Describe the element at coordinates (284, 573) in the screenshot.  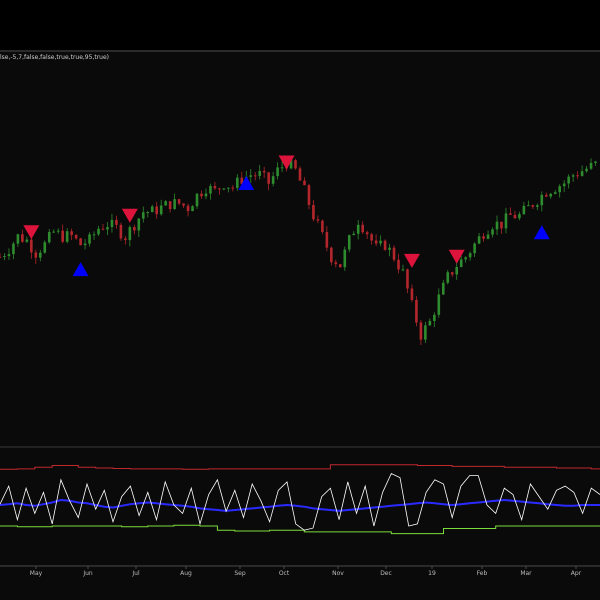
I see `time-axis-tick-label: Oct` at that location.